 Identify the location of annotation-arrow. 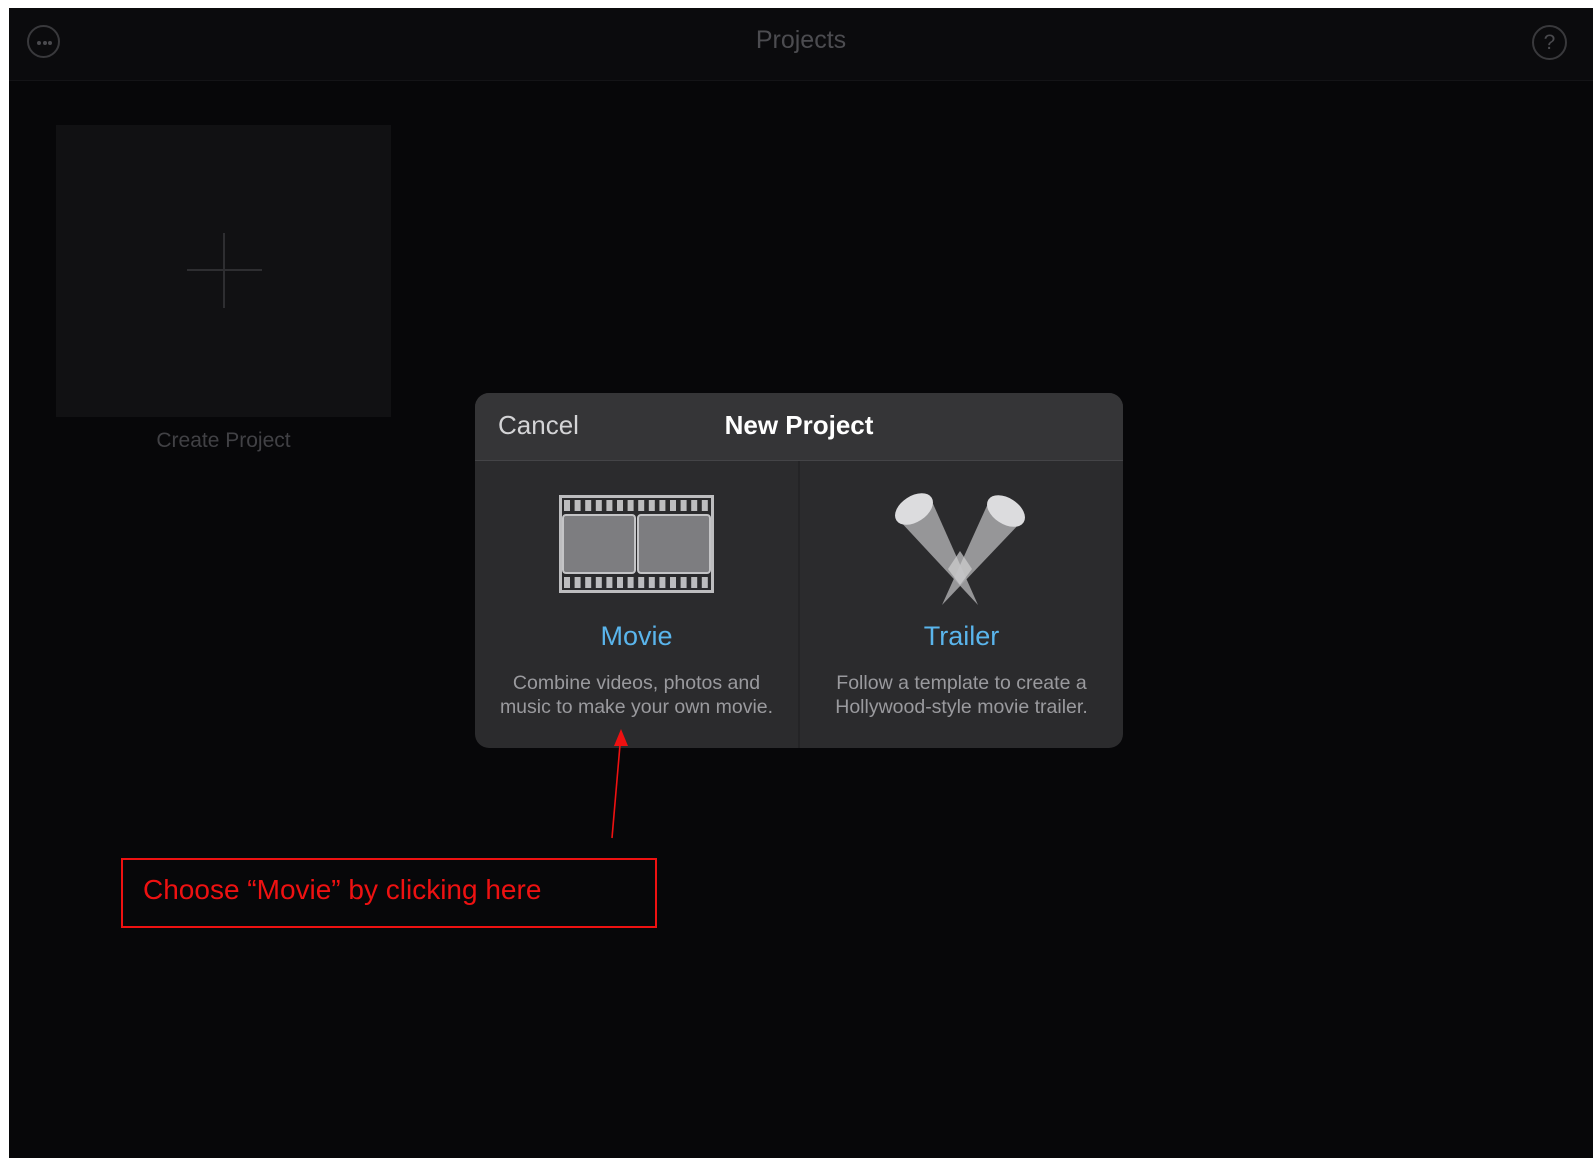
(619, 784).